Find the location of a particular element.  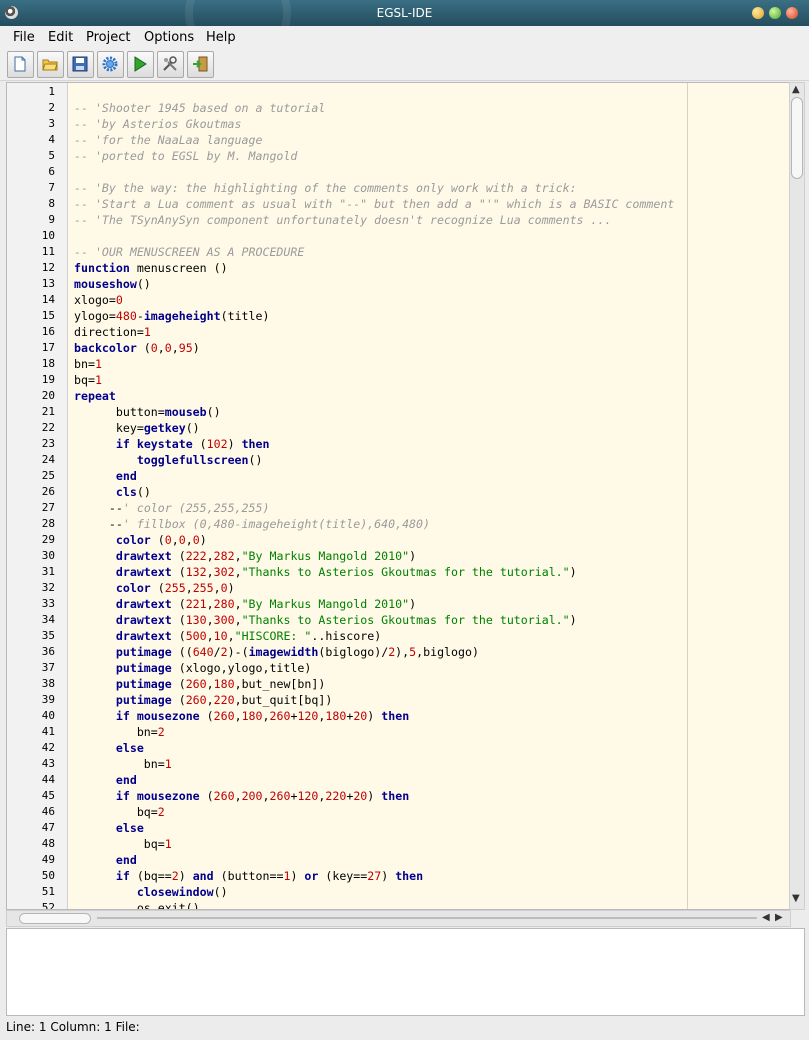

menu-help: Help is located at coordinates (221, 37).